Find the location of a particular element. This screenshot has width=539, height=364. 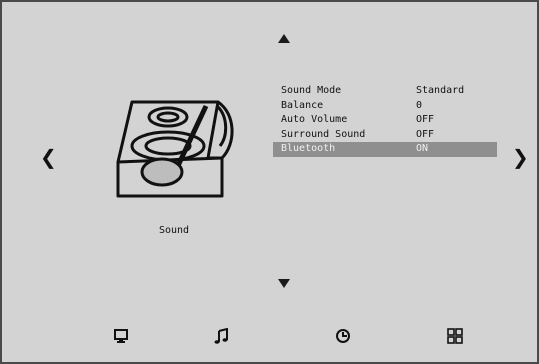

speaker-music-icon is located at coordinates (175, 149).